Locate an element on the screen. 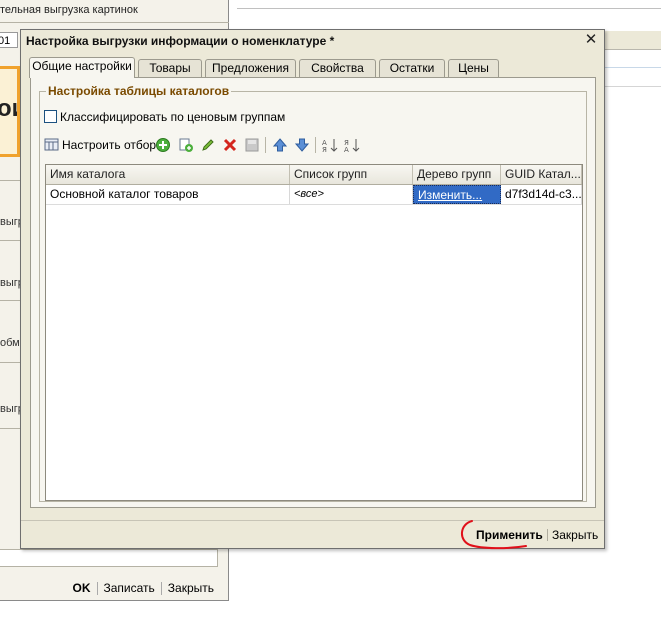  tab-offers: Предложения is located at coordinates (250, 68).